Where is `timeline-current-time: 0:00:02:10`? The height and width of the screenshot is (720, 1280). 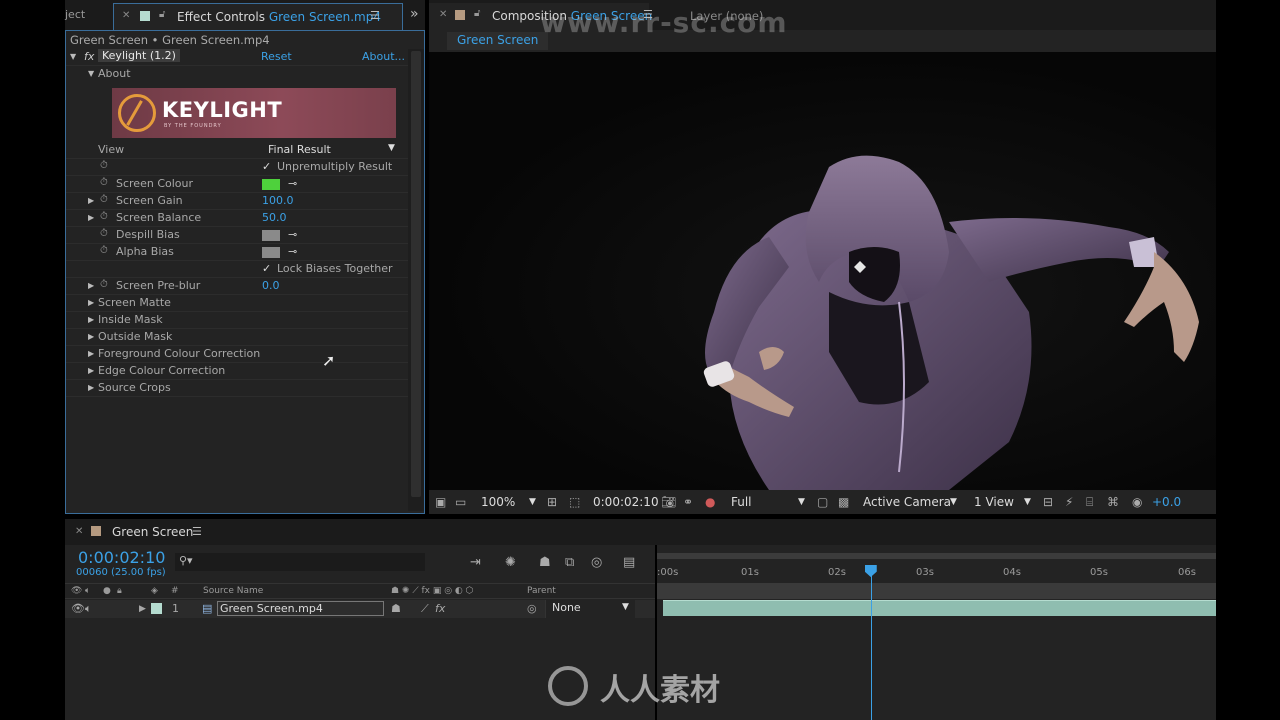
timeline-current-time: 0:00:02:10 is located at coordinates (121, 557).